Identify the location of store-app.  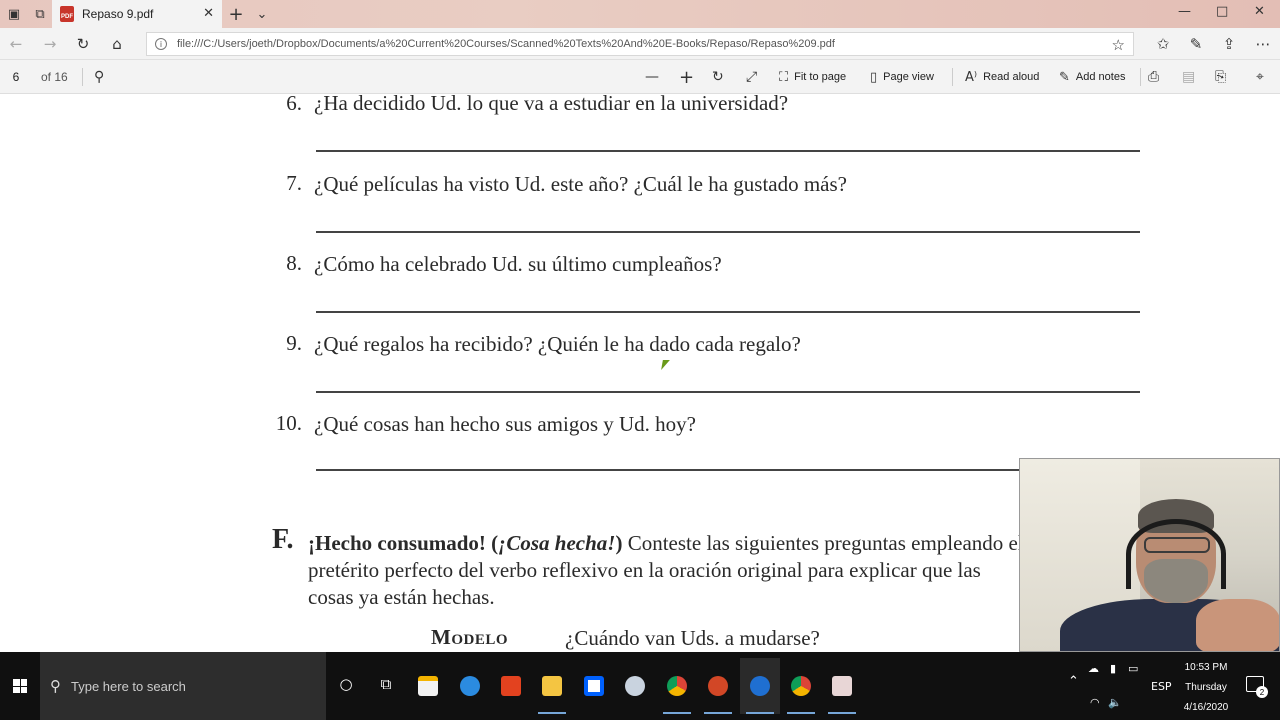
(428, 686).